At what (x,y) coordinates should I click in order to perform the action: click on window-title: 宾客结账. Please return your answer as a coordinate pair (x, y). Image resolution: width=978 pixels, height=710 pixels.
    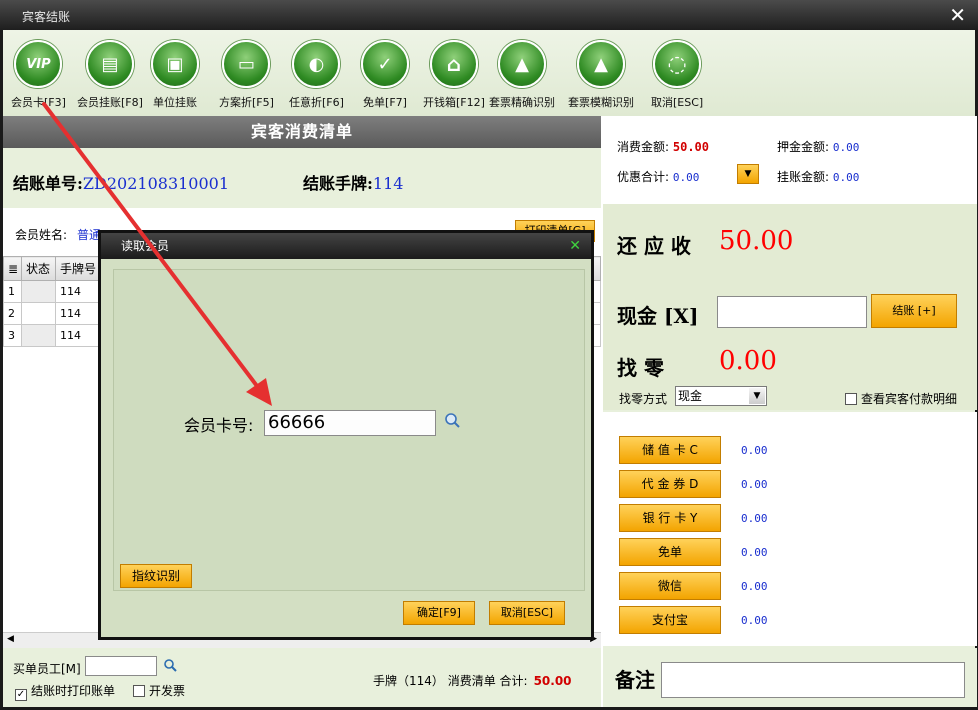
    Looking at the image, I should click on (46, 17).